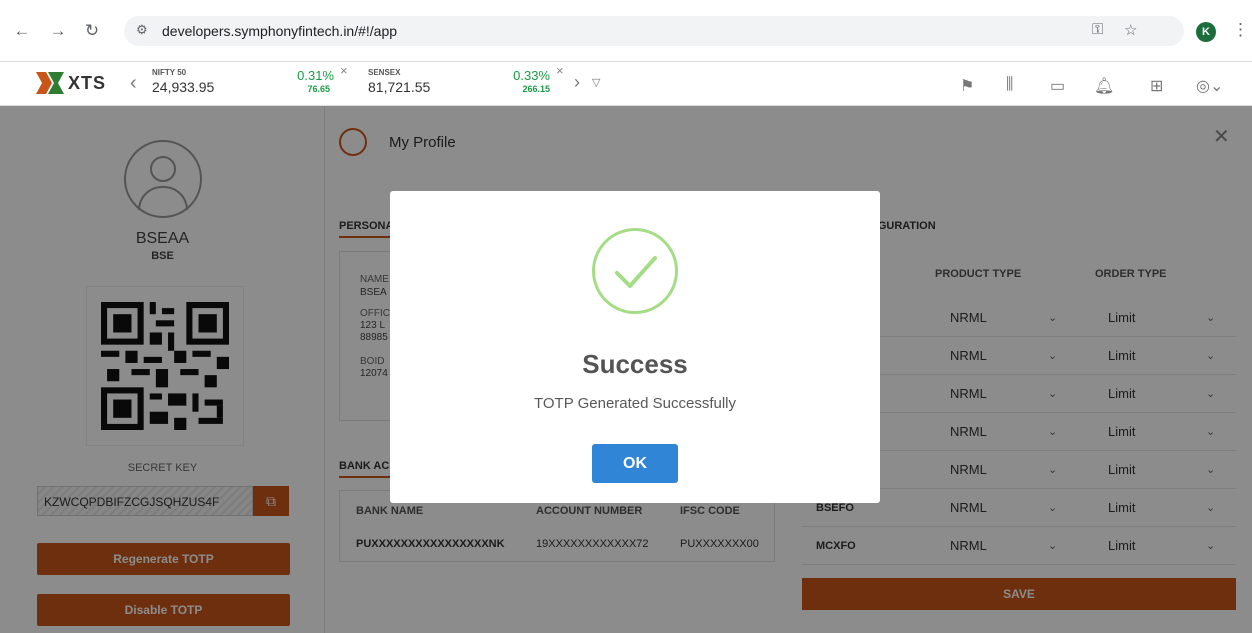  What do you see at coordinates (58, 31) in the screenshot?
I see `forward-icon: →` at bounding box center [58, 31].